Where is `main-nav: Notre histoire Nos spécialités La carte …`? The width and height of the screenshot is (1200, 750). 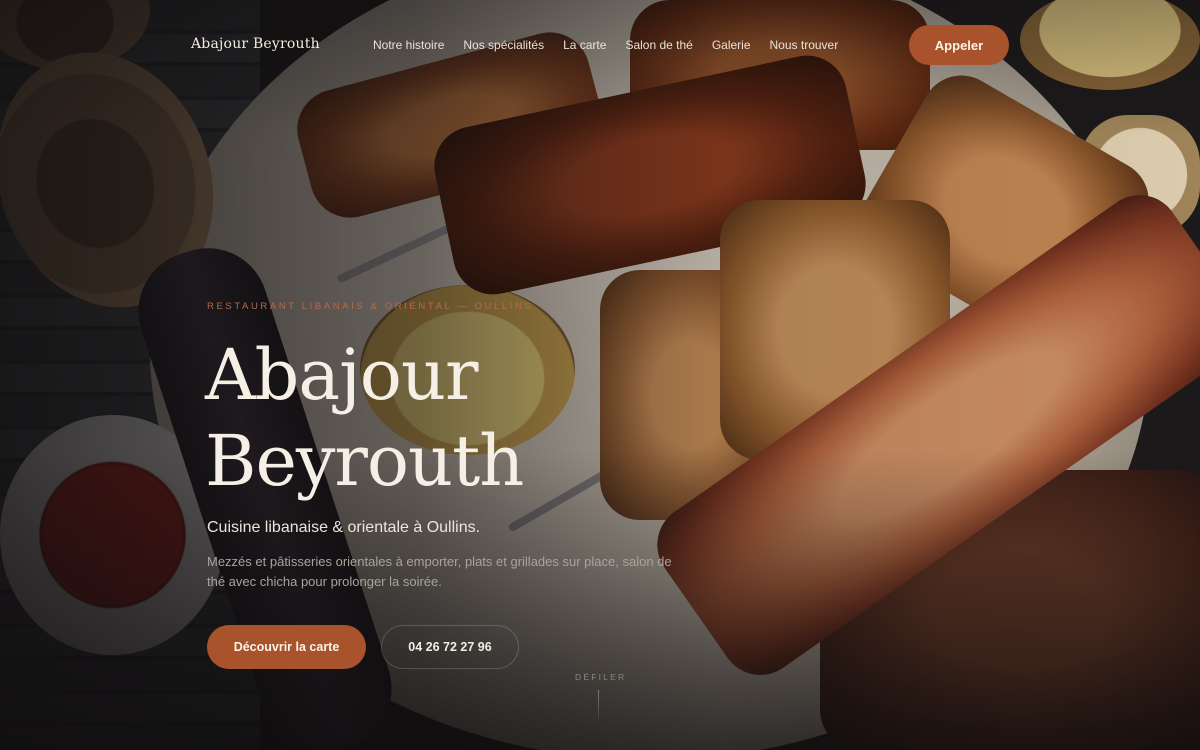 main-nav: Notre histoire Nos spécialités La carte … is located at coordinates (605, 45).